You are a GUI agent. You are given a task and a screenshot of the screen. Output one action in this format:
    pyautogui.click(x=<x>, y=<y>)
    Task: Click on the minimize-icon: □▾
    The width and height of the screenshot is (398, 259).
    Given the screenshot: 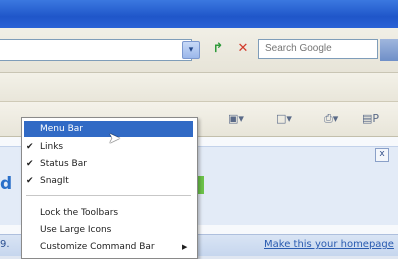 What is the action you would take?
    pyautogui.click(x=284, y=118)
    